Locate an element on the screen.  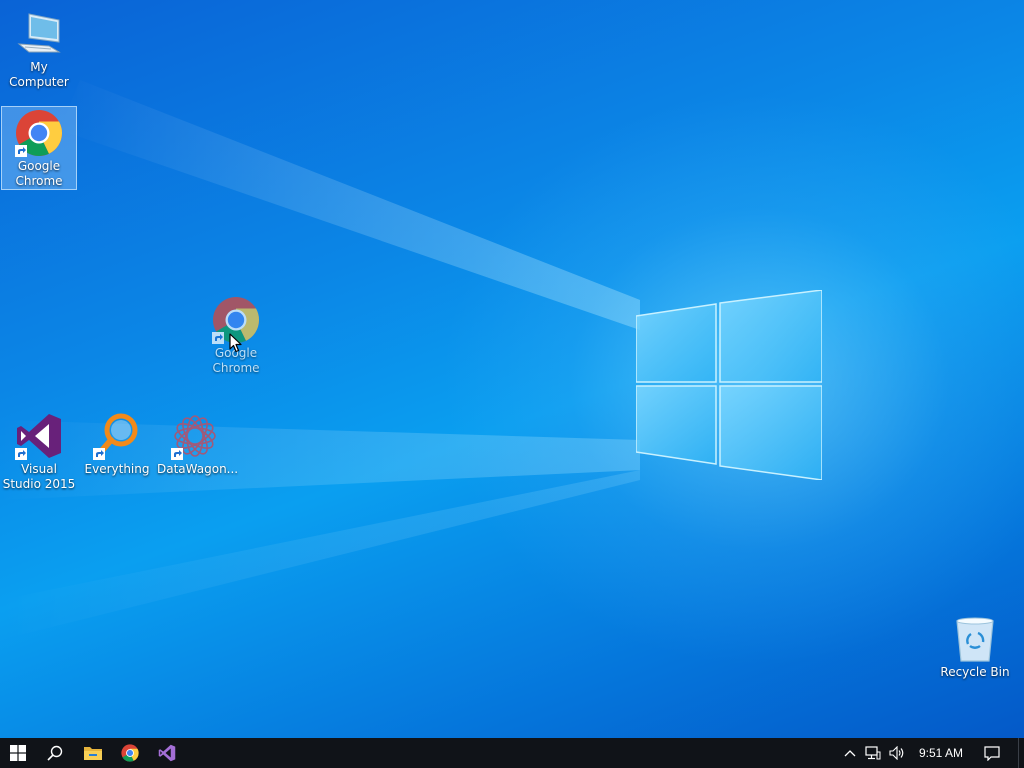
desktop-icon-label: Everything is located at coordinates (117, 469).